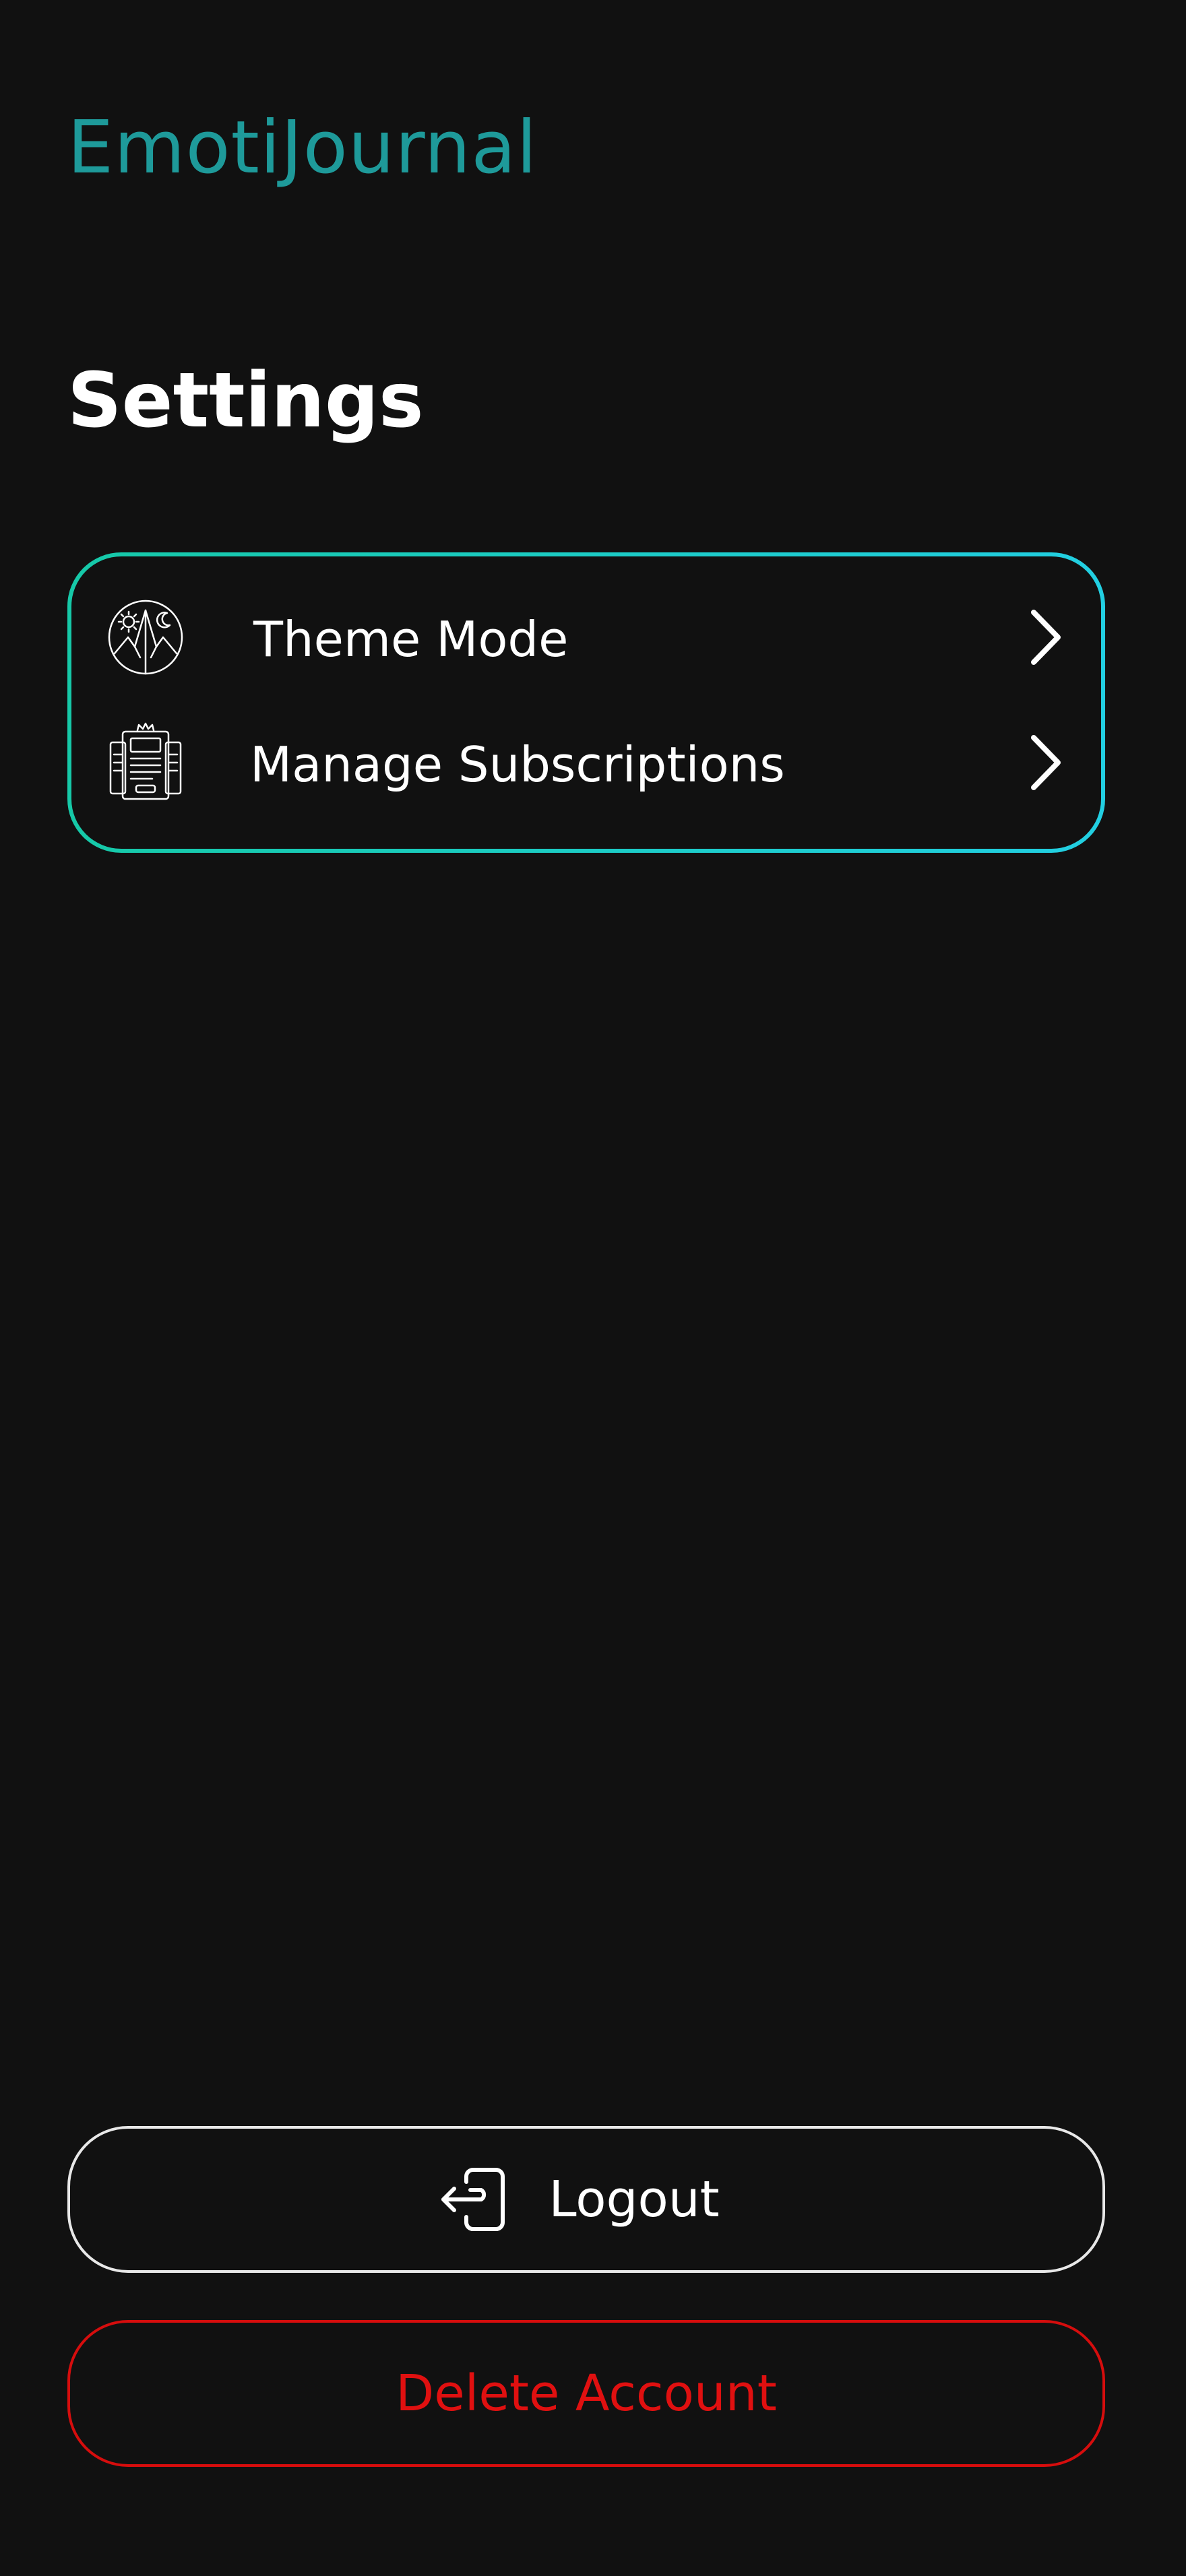 This screenshot has height=2576, width=1186. I want to click on logout-button: Logout, so click(586, 2200).